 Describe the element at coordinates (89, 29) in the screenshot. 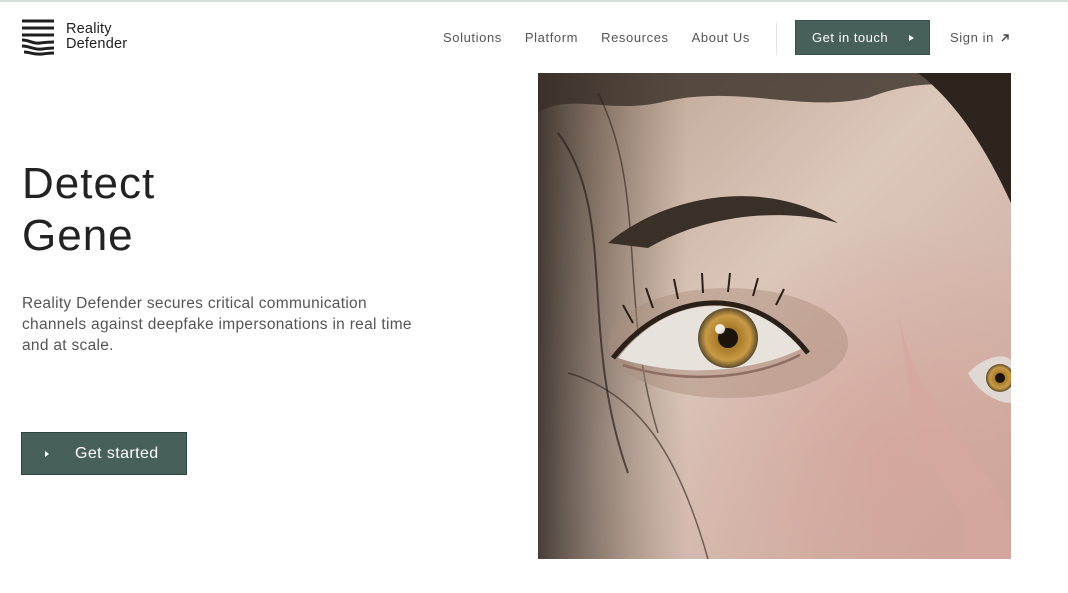

I see `brand-name-line1: Reality` at that location.